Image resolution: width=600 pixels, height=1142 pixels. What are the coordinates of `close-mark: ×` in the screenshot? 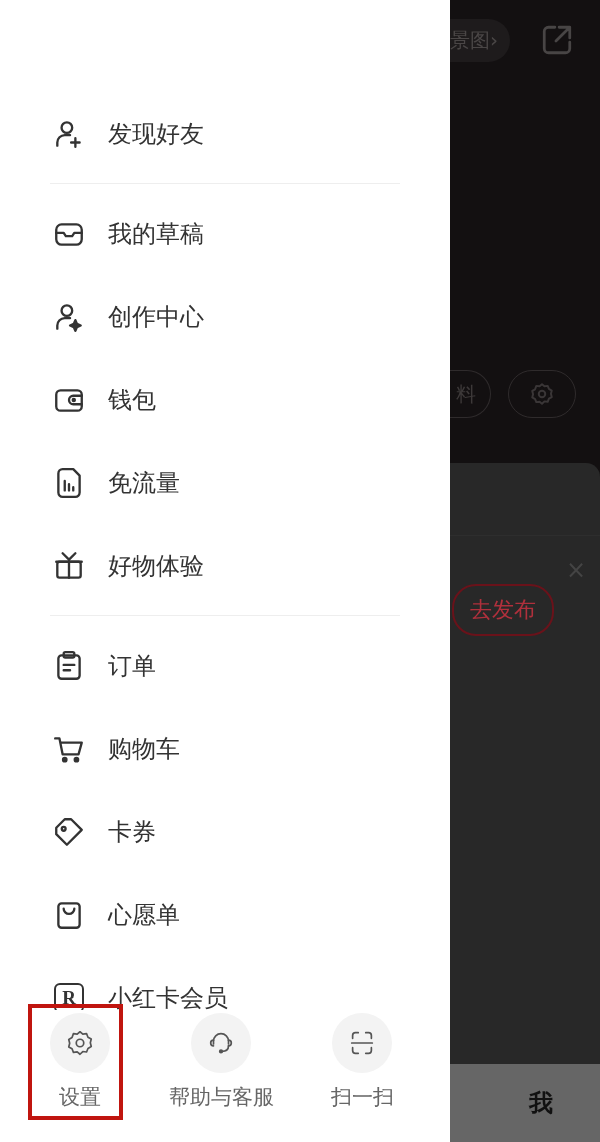 It's located at (575, 570).